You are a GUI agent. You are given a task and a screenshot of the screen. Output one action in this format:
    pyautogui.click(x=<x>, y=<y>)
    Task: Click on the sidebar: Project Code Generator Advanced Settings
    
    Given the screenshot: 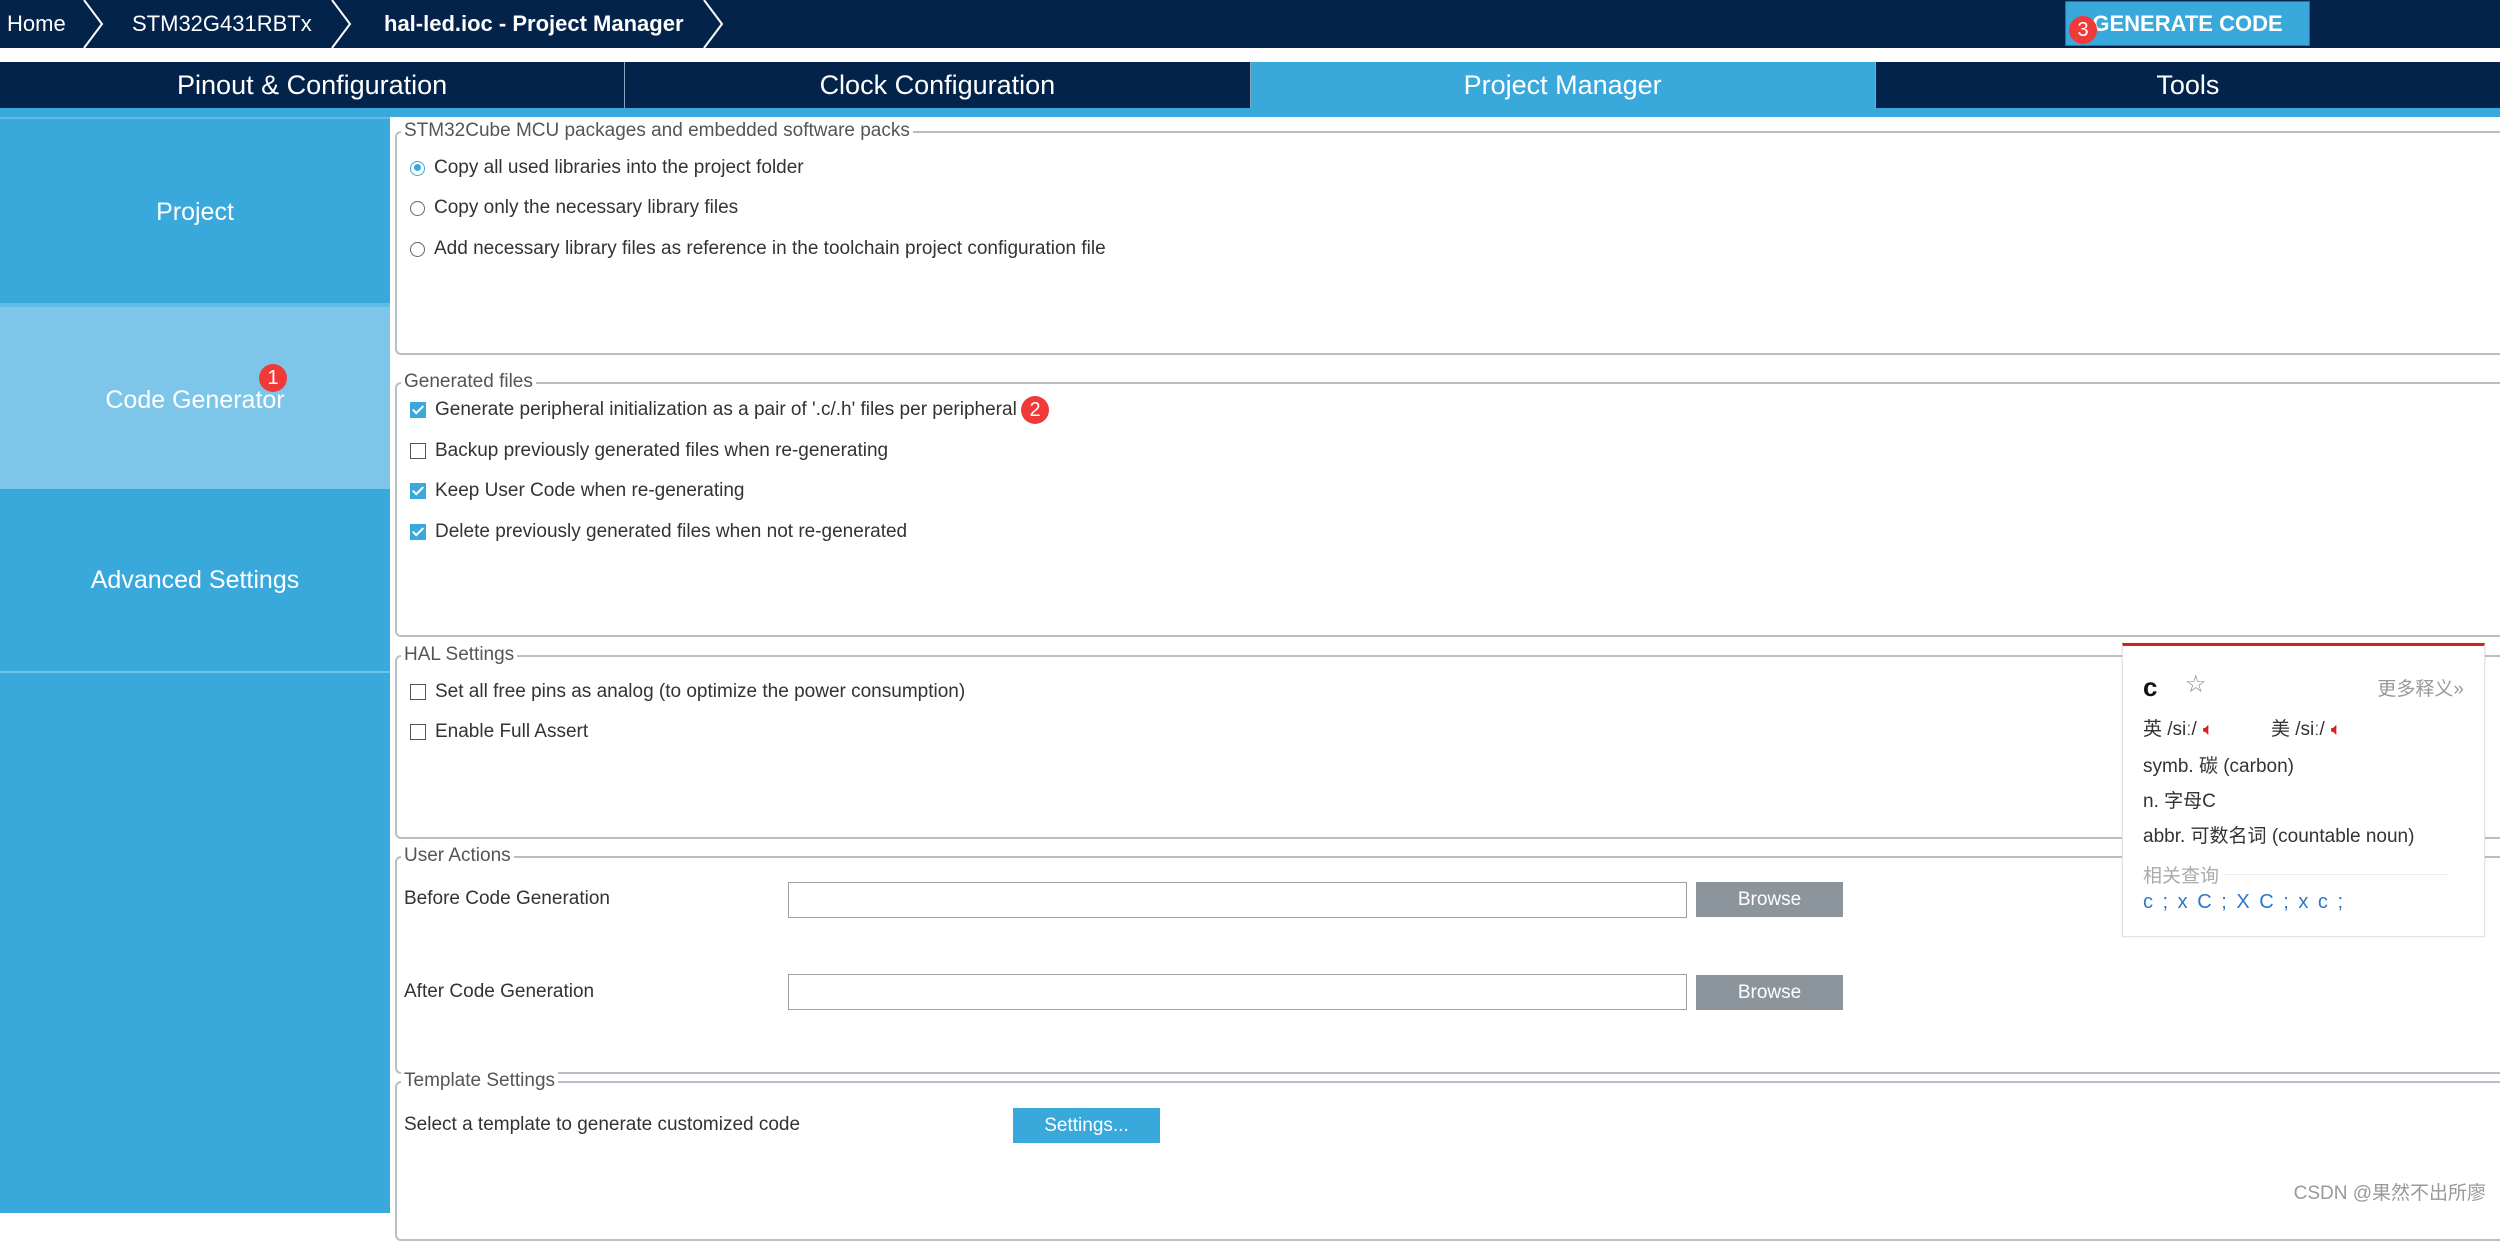 What is the action you would take?
    pyautogui.click(x=195, y=665)
    